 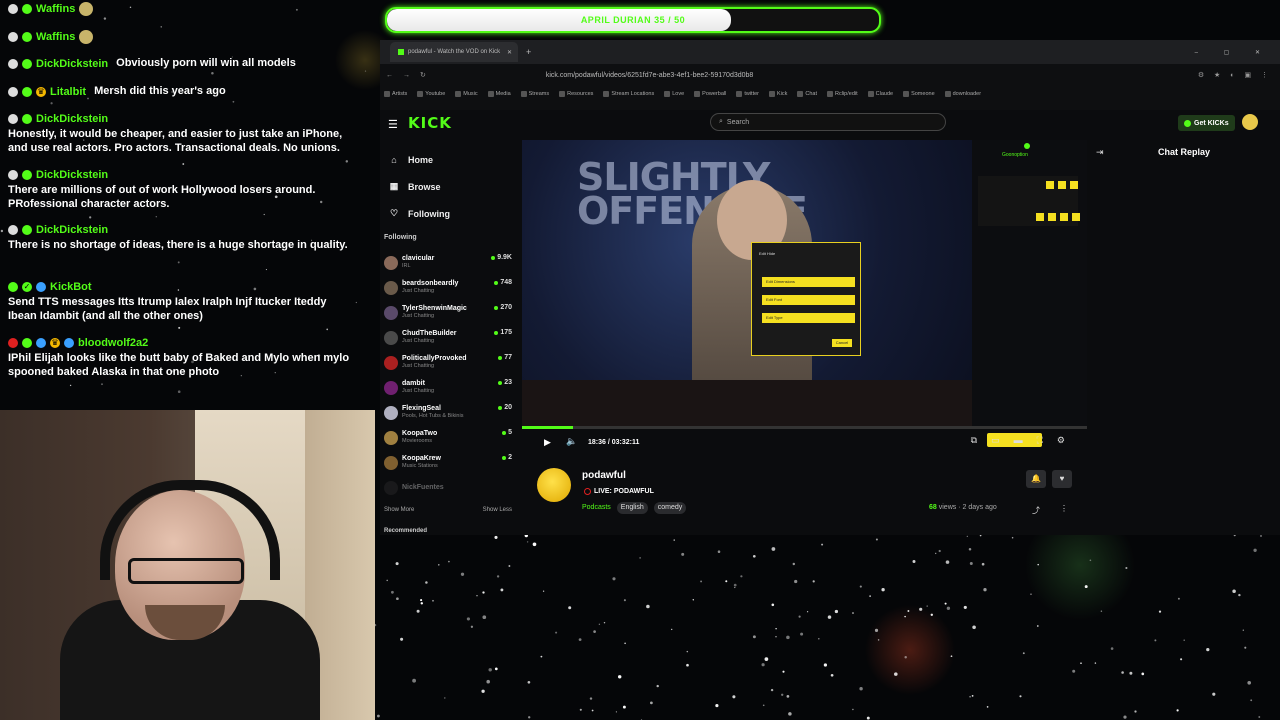 What do you see at coordinates (1235, 75) in the screenshot?
I see `extensions-icons: ⚙ ★ ◐ ▣ ⋮` at bounding box center [1235, 75].